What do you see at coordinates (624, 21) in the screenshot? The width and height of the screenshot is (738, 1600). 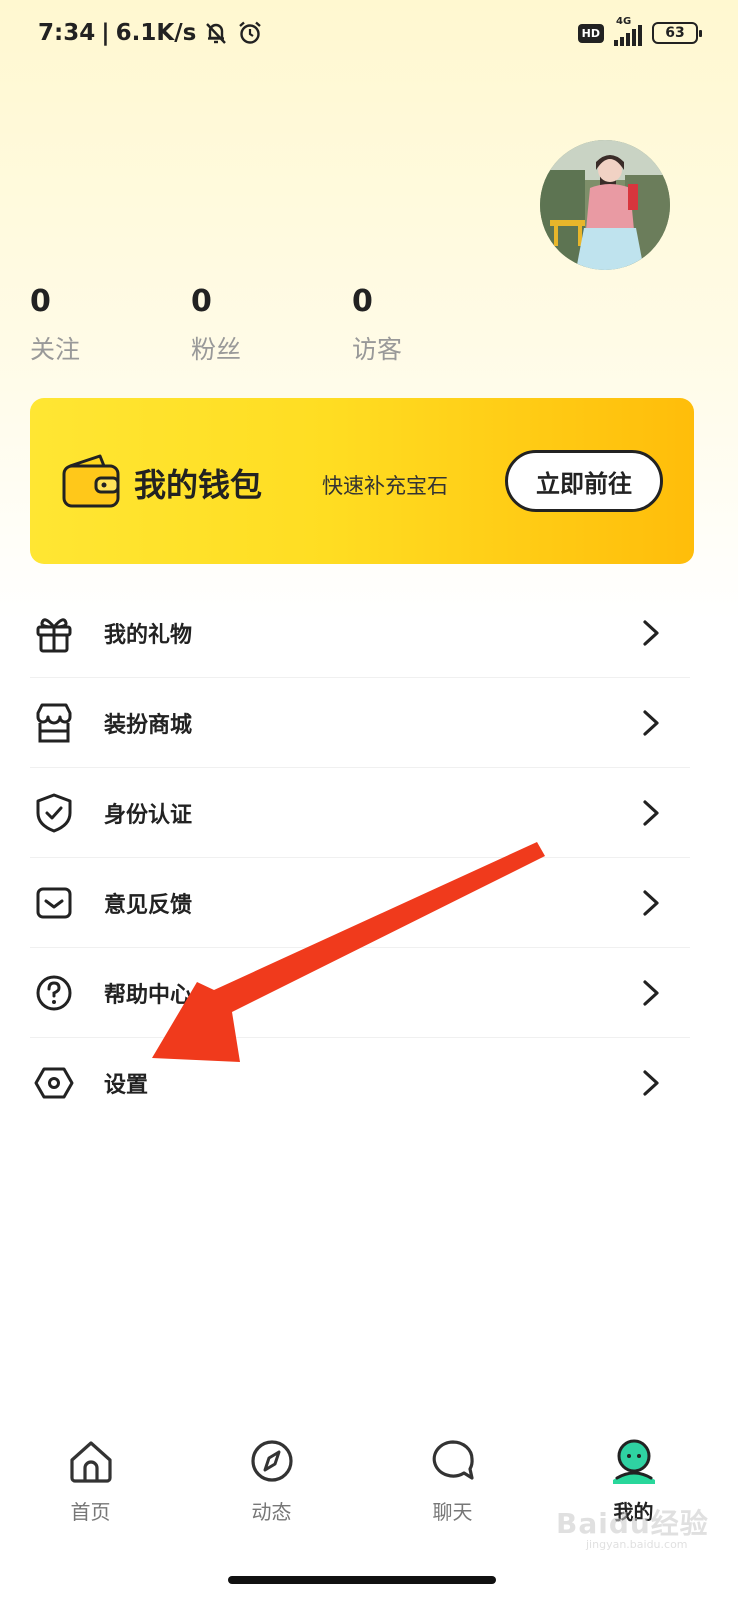 I see `network-type: 4G` at bounding box center [624, 21].